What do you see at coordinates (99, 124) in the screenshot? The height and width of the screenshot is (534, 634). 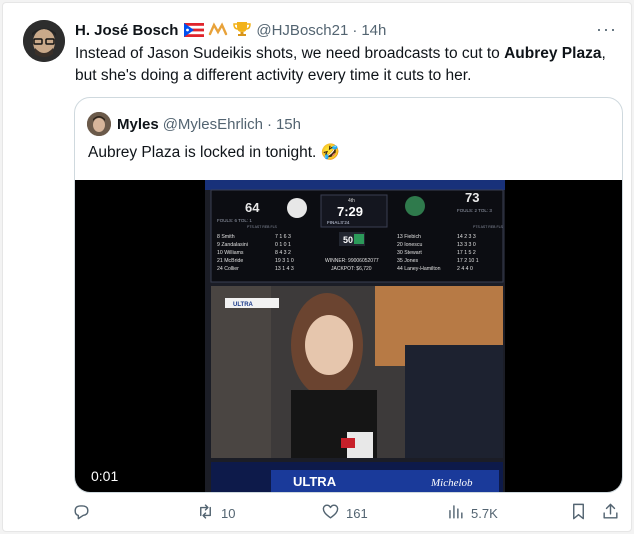 I see `quote-author-avatar` at bounding box center [99, 124].